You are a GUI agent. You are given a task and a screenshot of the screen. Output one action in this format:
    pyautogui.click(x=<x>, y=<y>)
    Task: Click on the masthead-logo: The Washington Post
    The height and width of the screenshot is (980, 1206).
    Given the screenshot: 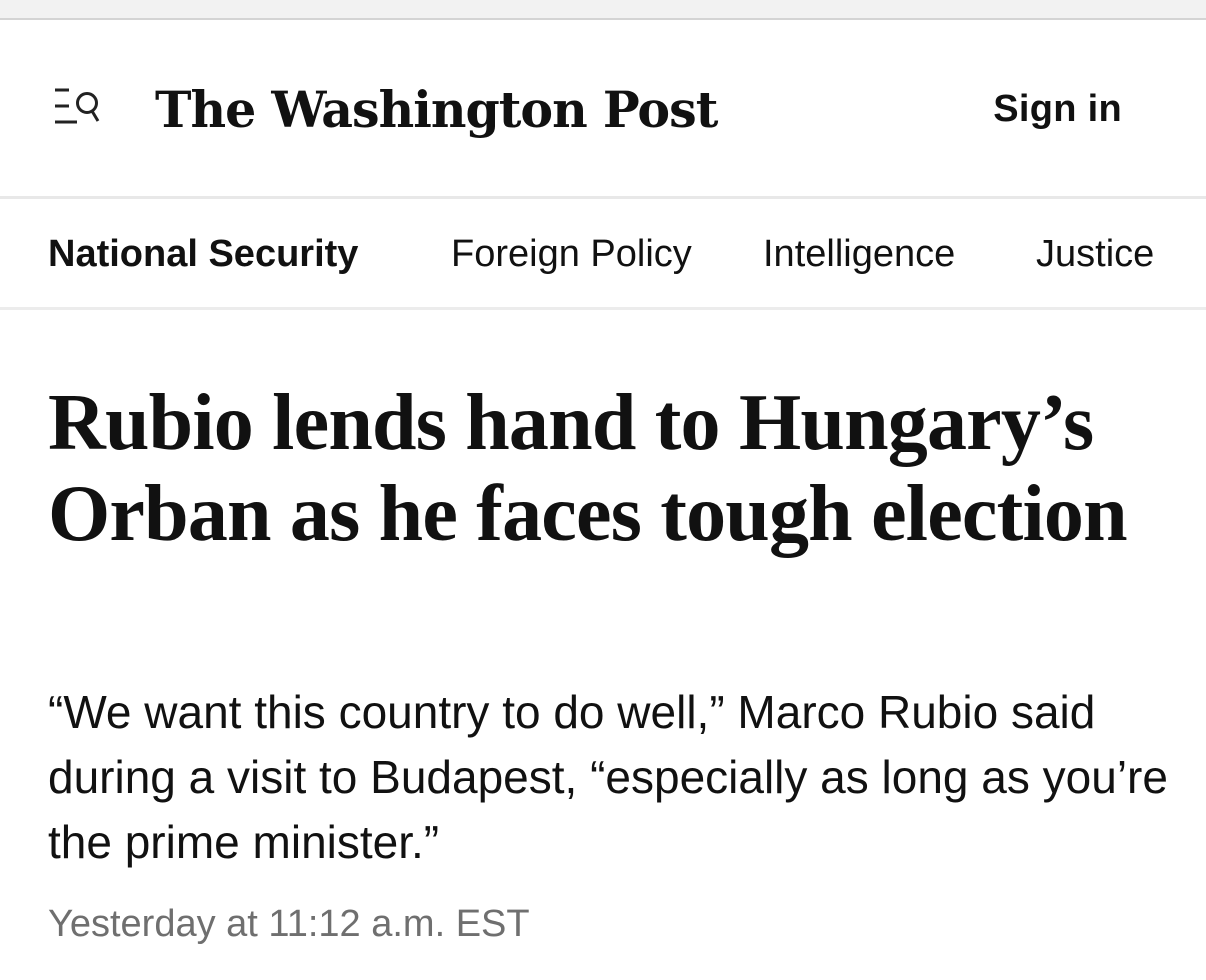 What is the action you would take?
    pyautogui.click(x=436, y=110)
    